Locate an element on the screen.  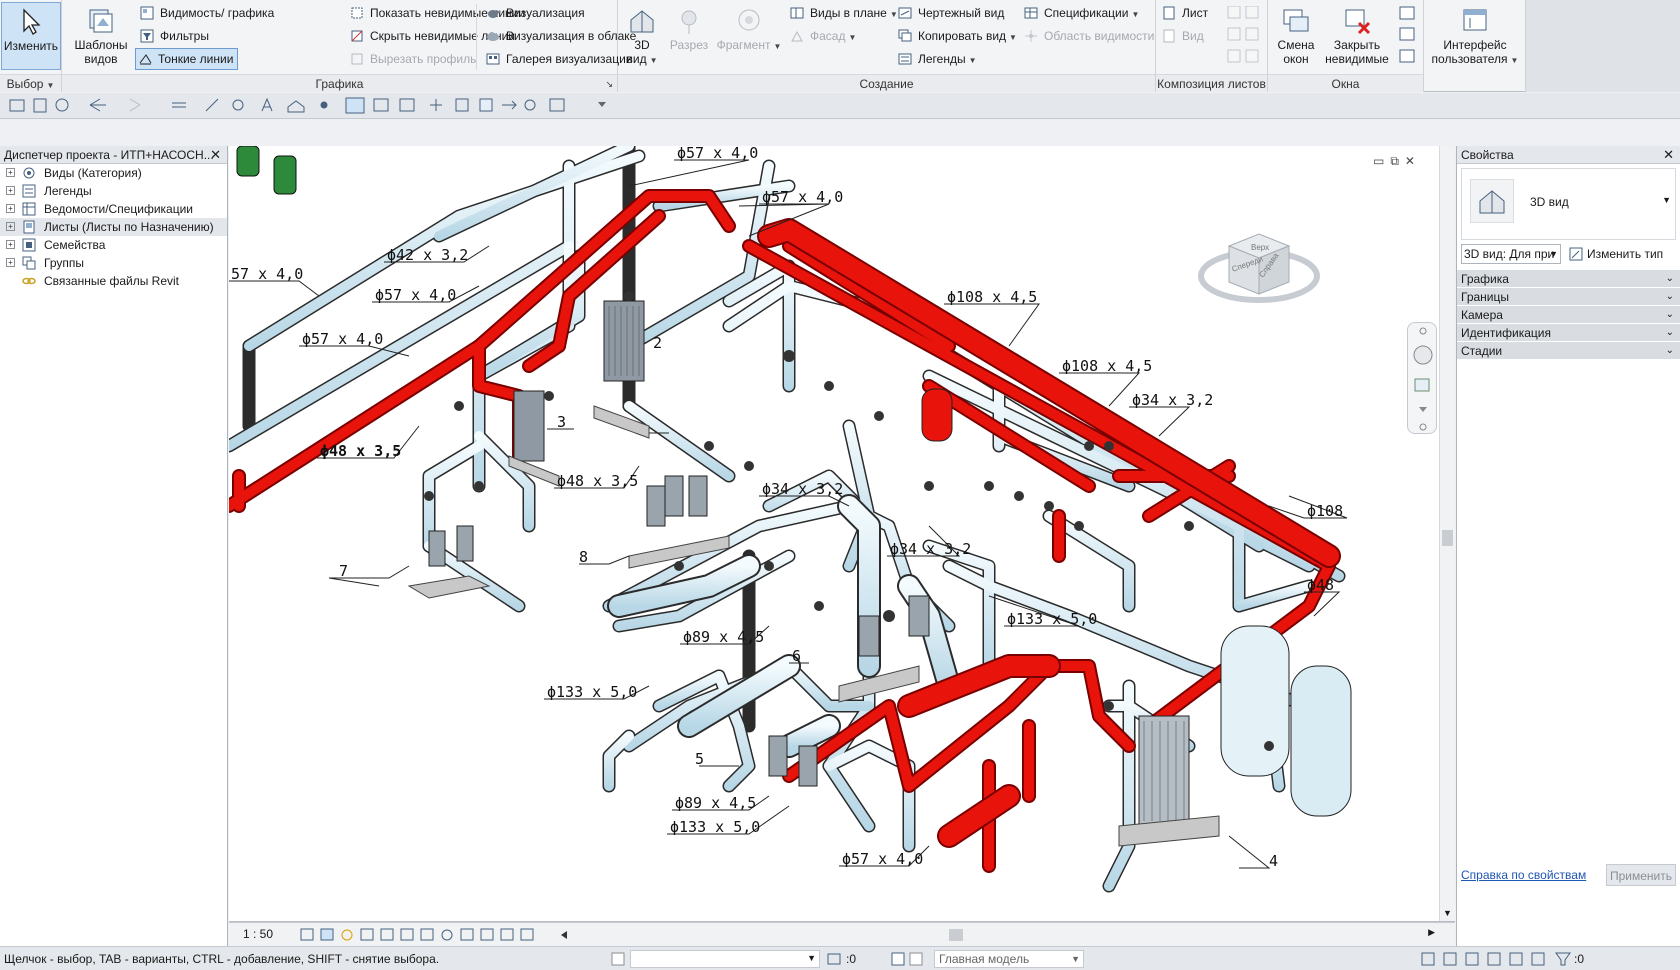
callout-button: Фрагмент ▼ is located at coordinates (749, 36).